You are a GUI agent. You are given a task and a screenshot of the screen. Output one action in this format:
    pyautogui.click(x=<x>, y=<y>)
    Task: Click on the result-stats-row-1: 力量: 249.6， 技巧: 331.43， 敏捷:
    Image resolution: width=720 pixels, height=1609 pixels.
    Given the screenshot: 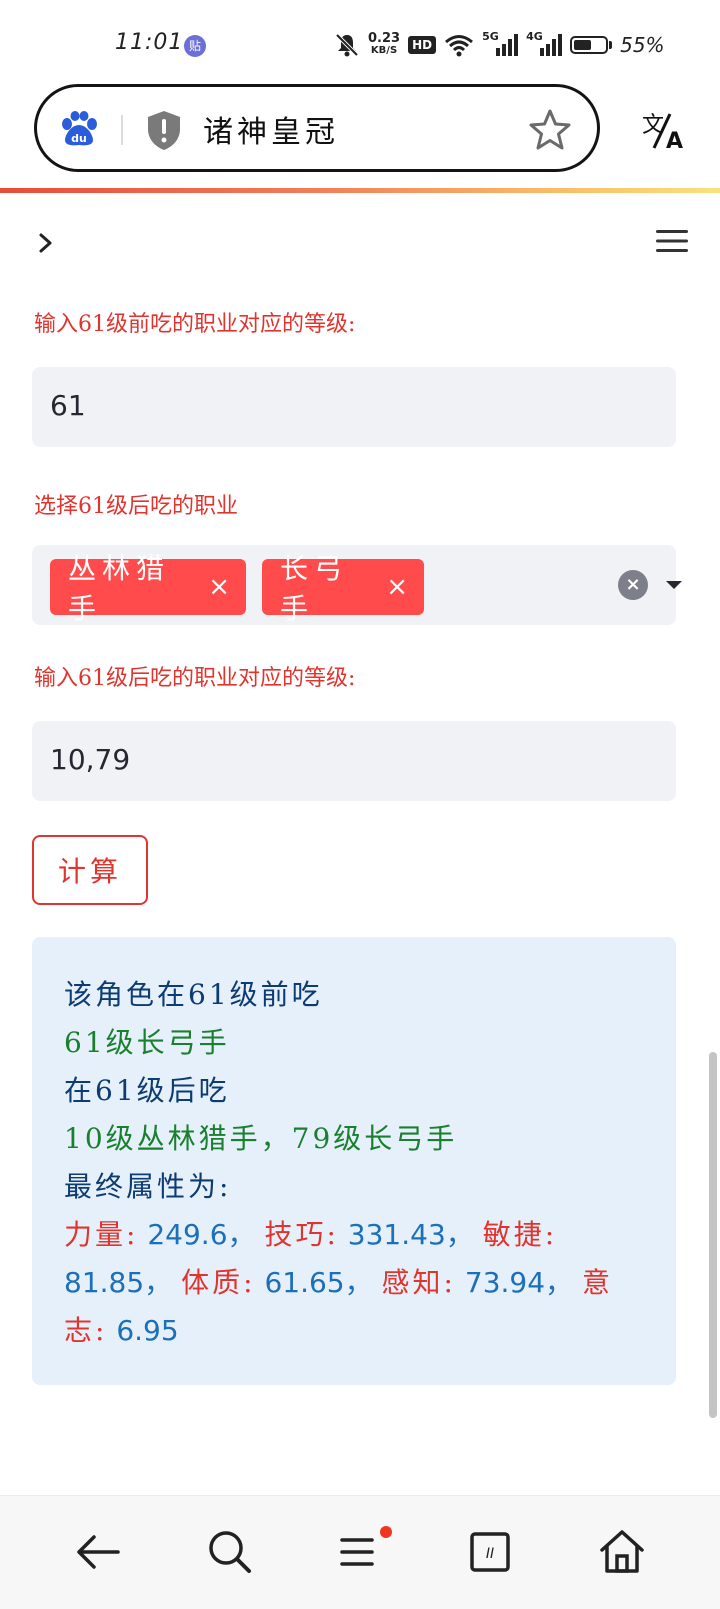 What is the action you would take?
    pyautogui.click(x=311, y=1234)
    